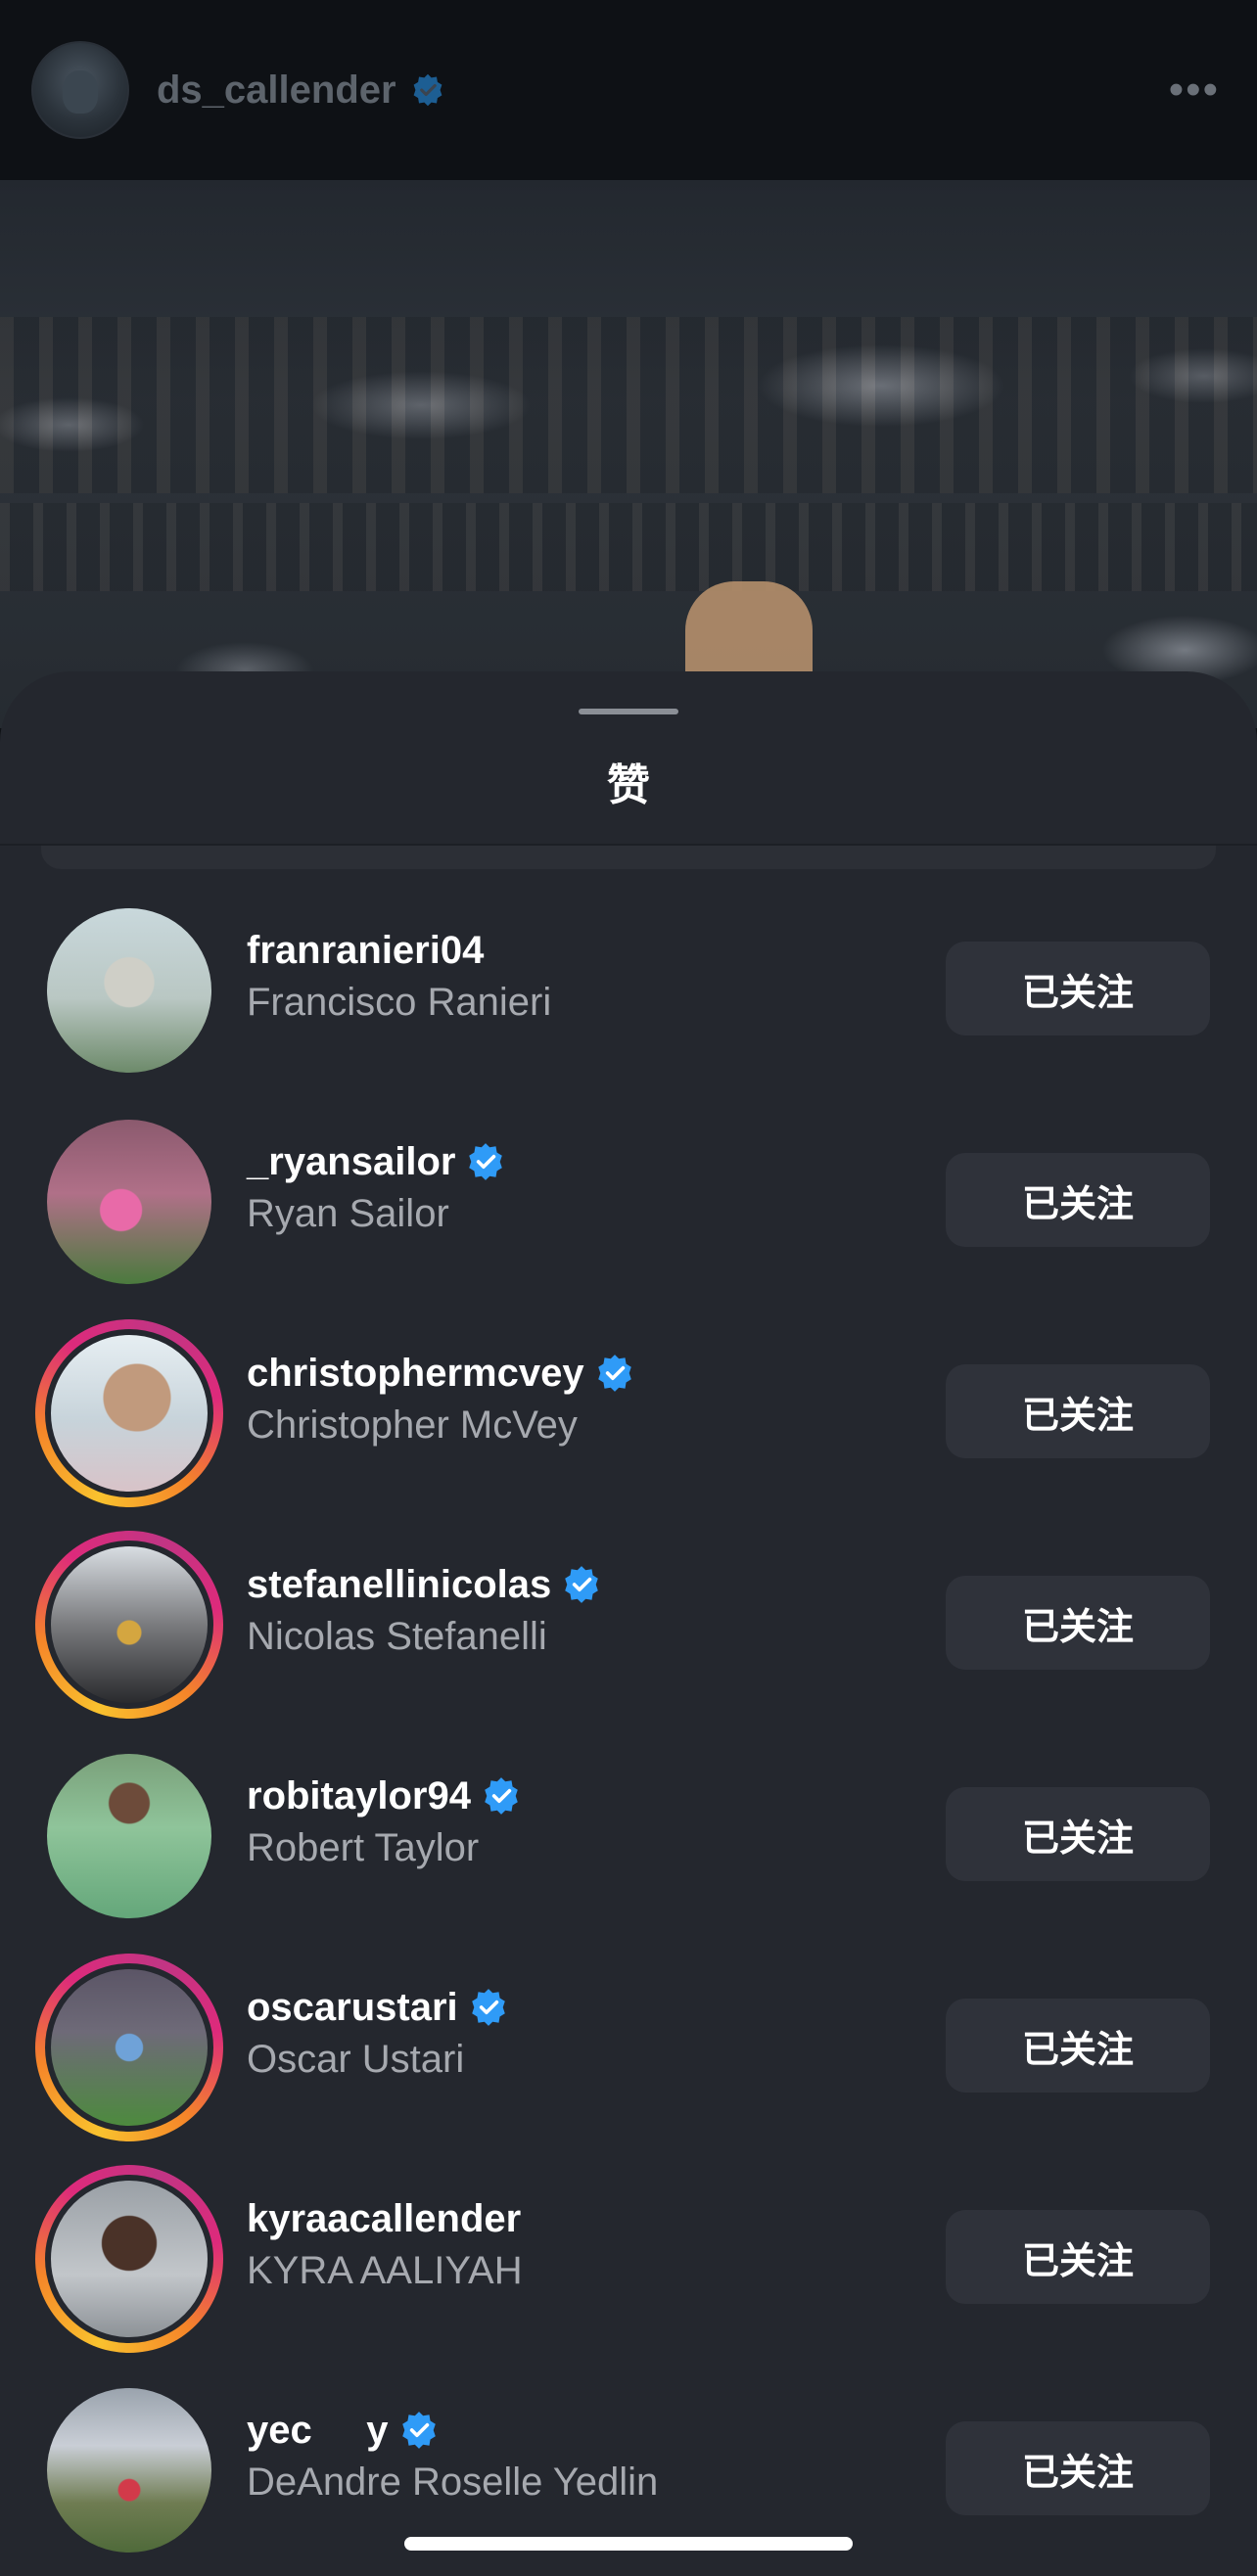  What do you see at coordinates (628, 547) in the screenshot?
I see `stadium-stand-texture` at bounding box center [628, 547].